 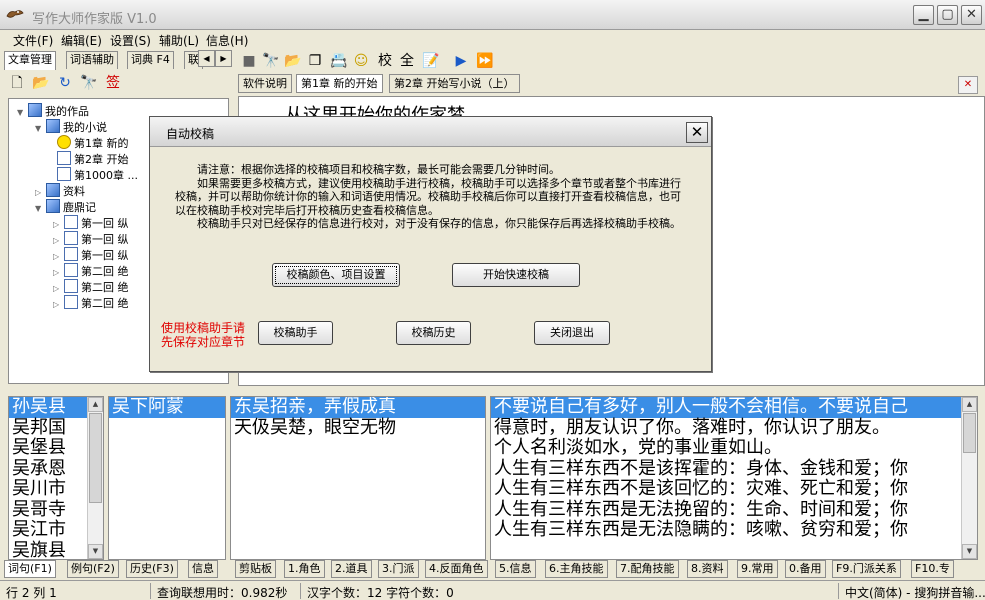 What do you see at coordinates (431, 61) in the screenshot?
I see `note-icon: 📝` at bounding box center [431, 61].